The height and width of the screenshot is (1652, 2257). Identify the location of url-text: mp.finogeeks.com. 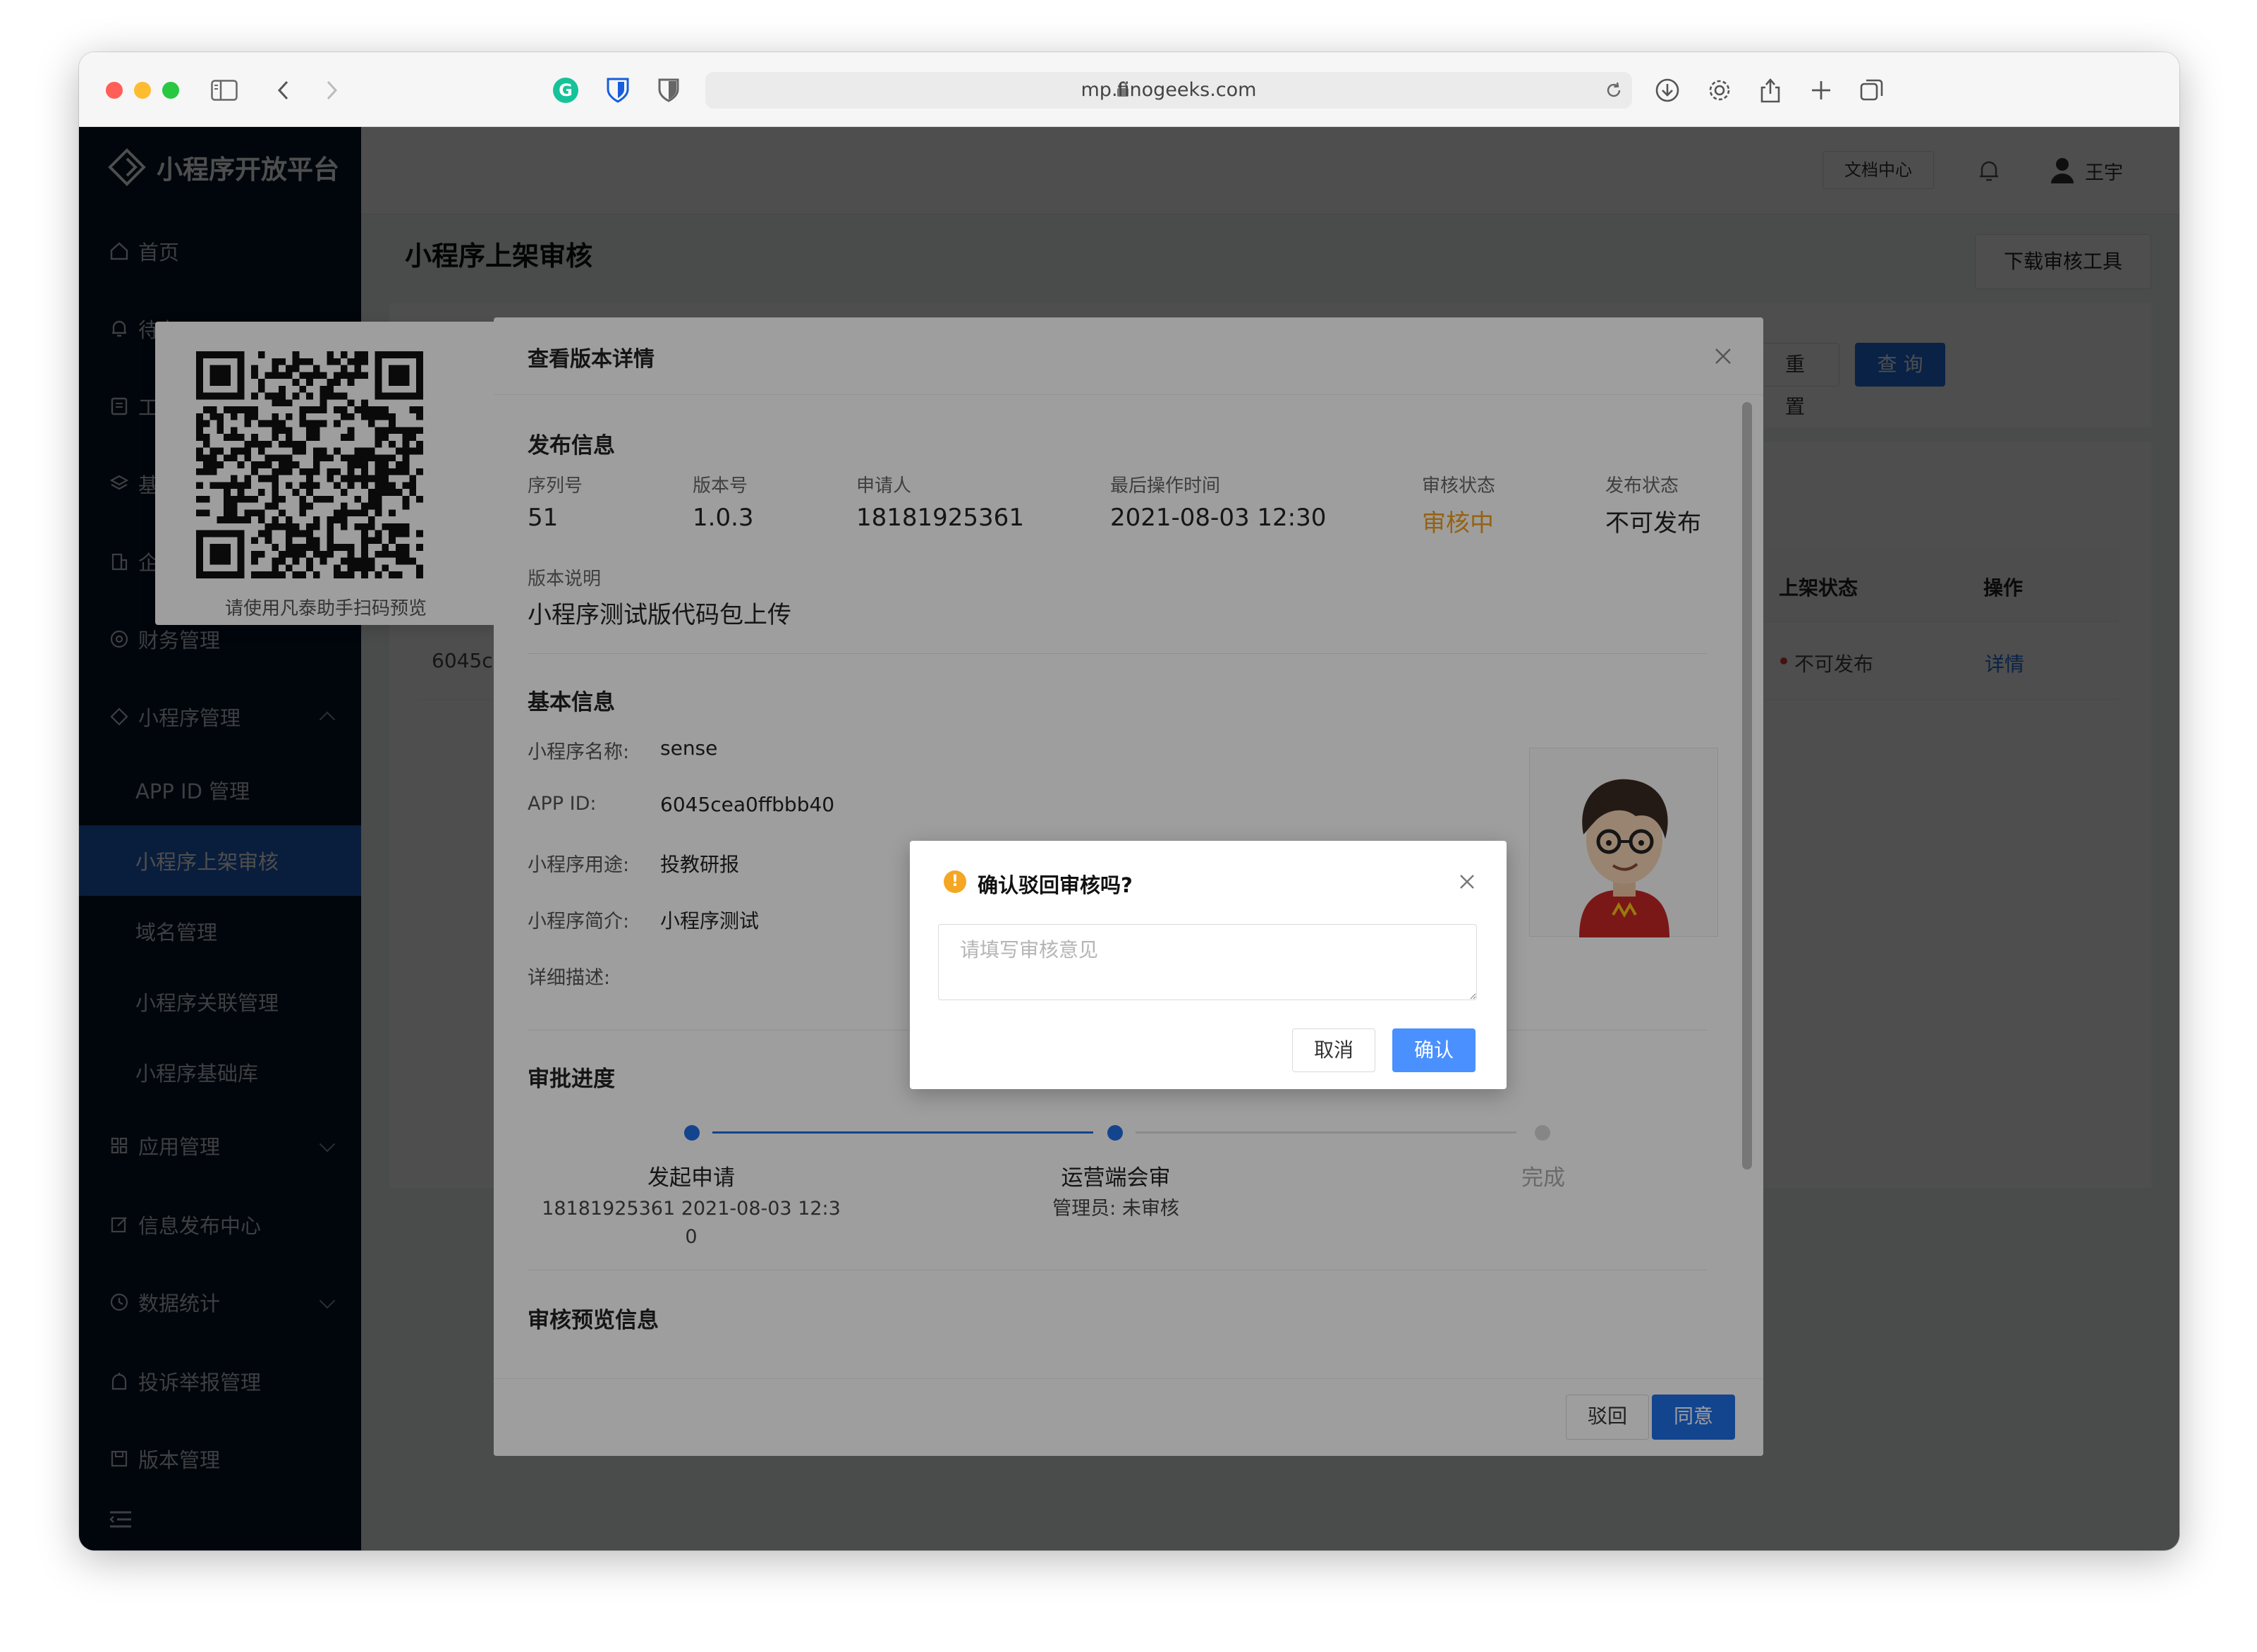
(1169, 90).